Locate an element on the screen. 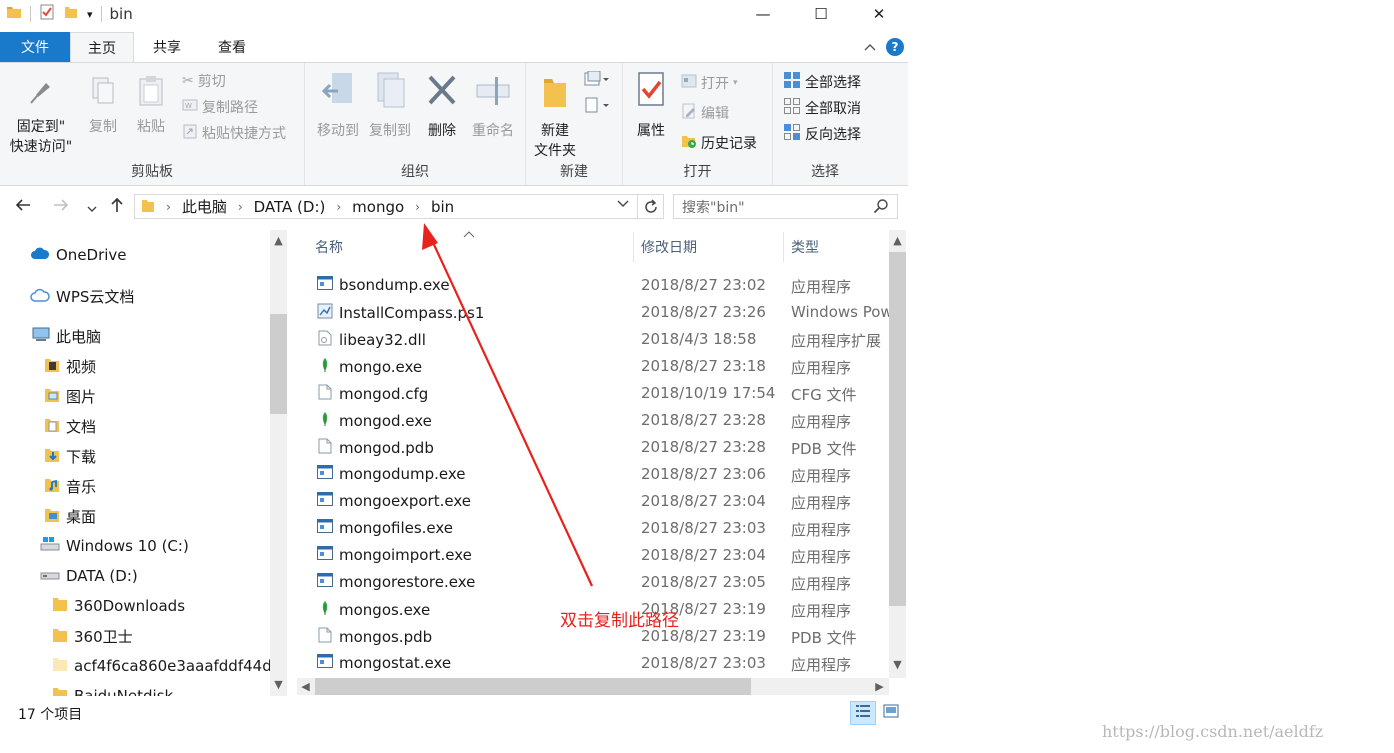 The image size is (1394, 753). column-header-name: 名称 is located at coordinates (474, 247).